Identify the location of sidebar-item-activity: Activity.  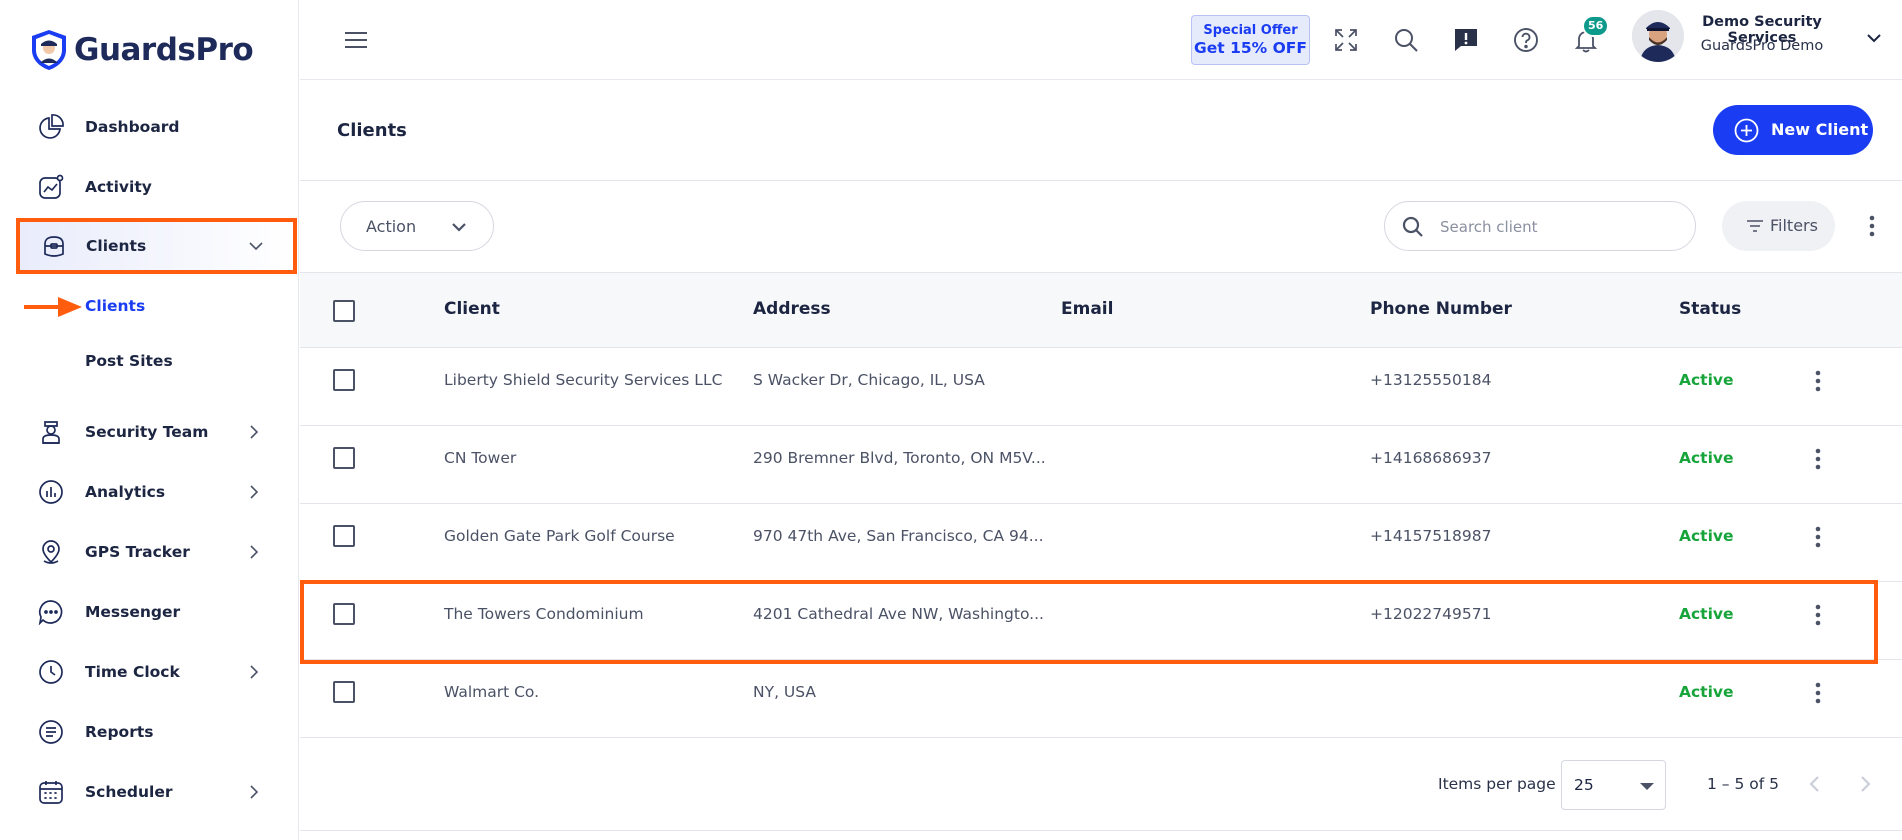
(149, 187).